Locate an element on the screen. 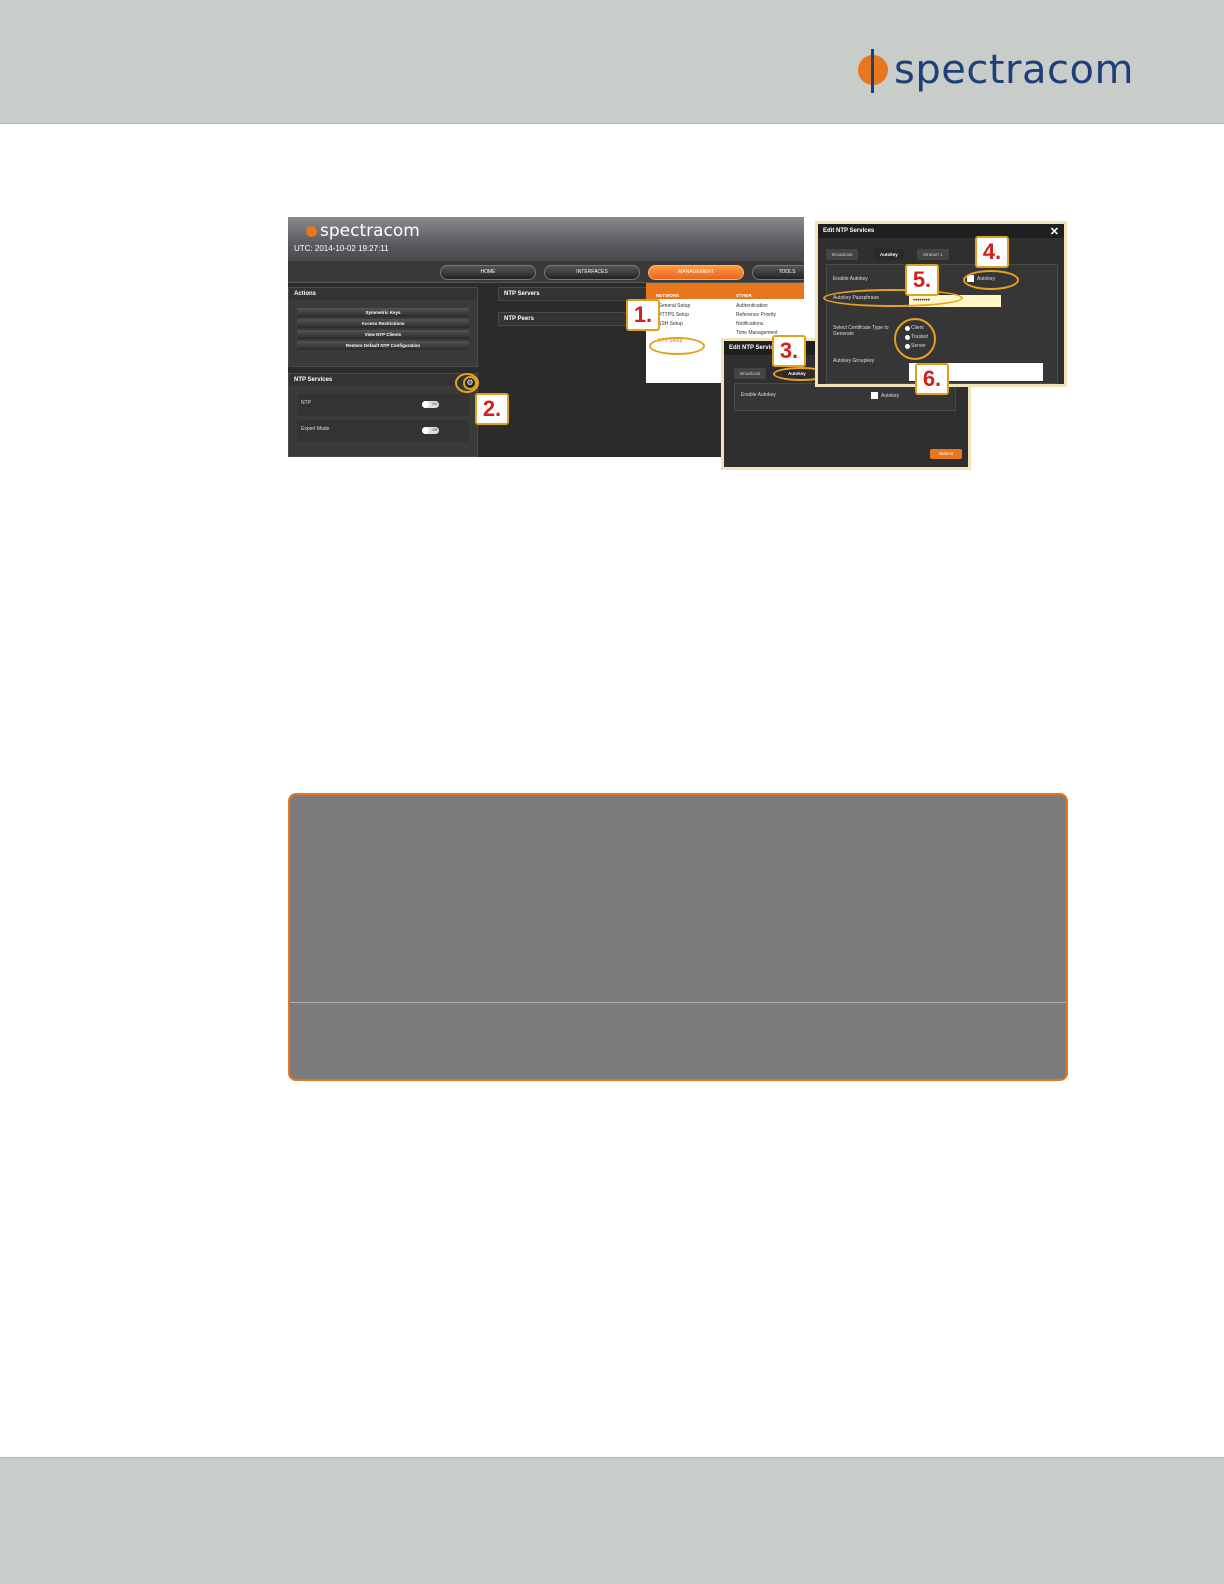 The image size is (1224, 1584). page-header: spectracom is located at coordinates (612, 62).